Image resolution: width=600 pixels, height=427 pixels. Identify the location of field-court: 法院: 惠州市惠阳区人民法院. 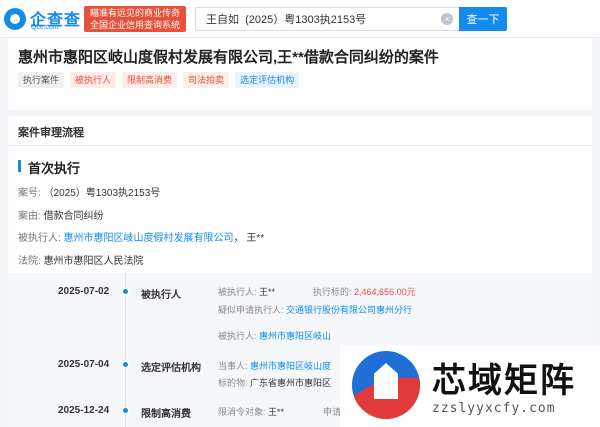
(81, 259).